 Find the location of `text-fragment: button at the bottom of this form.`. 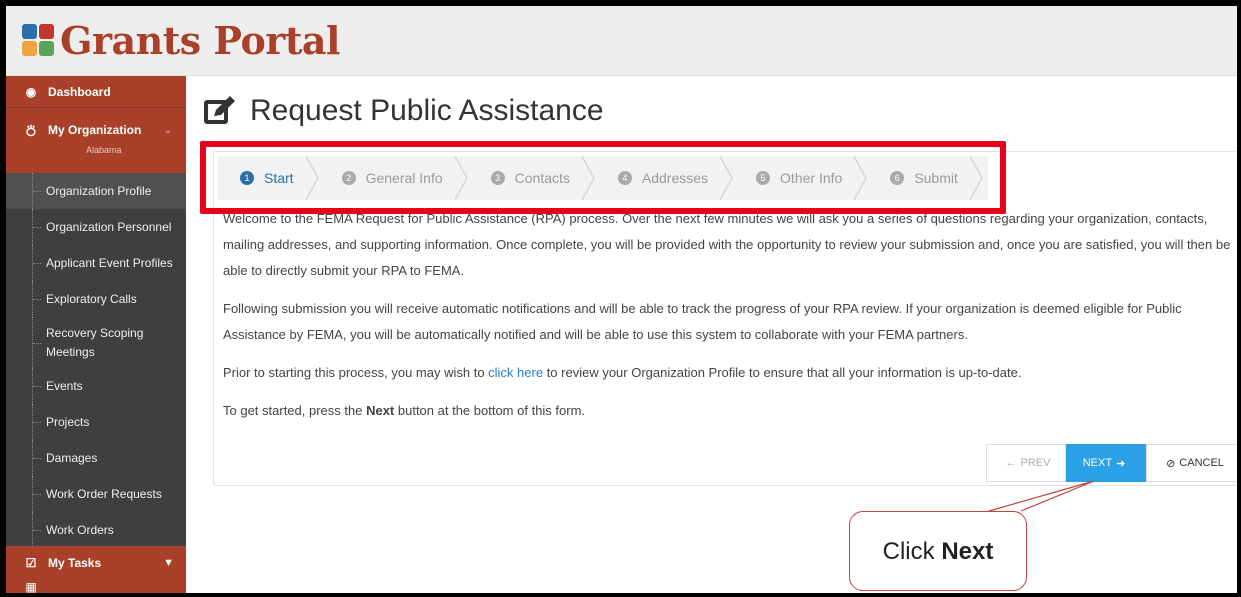

text-fragment: button at the bottom of this form. is located at coordinates (490, 410).